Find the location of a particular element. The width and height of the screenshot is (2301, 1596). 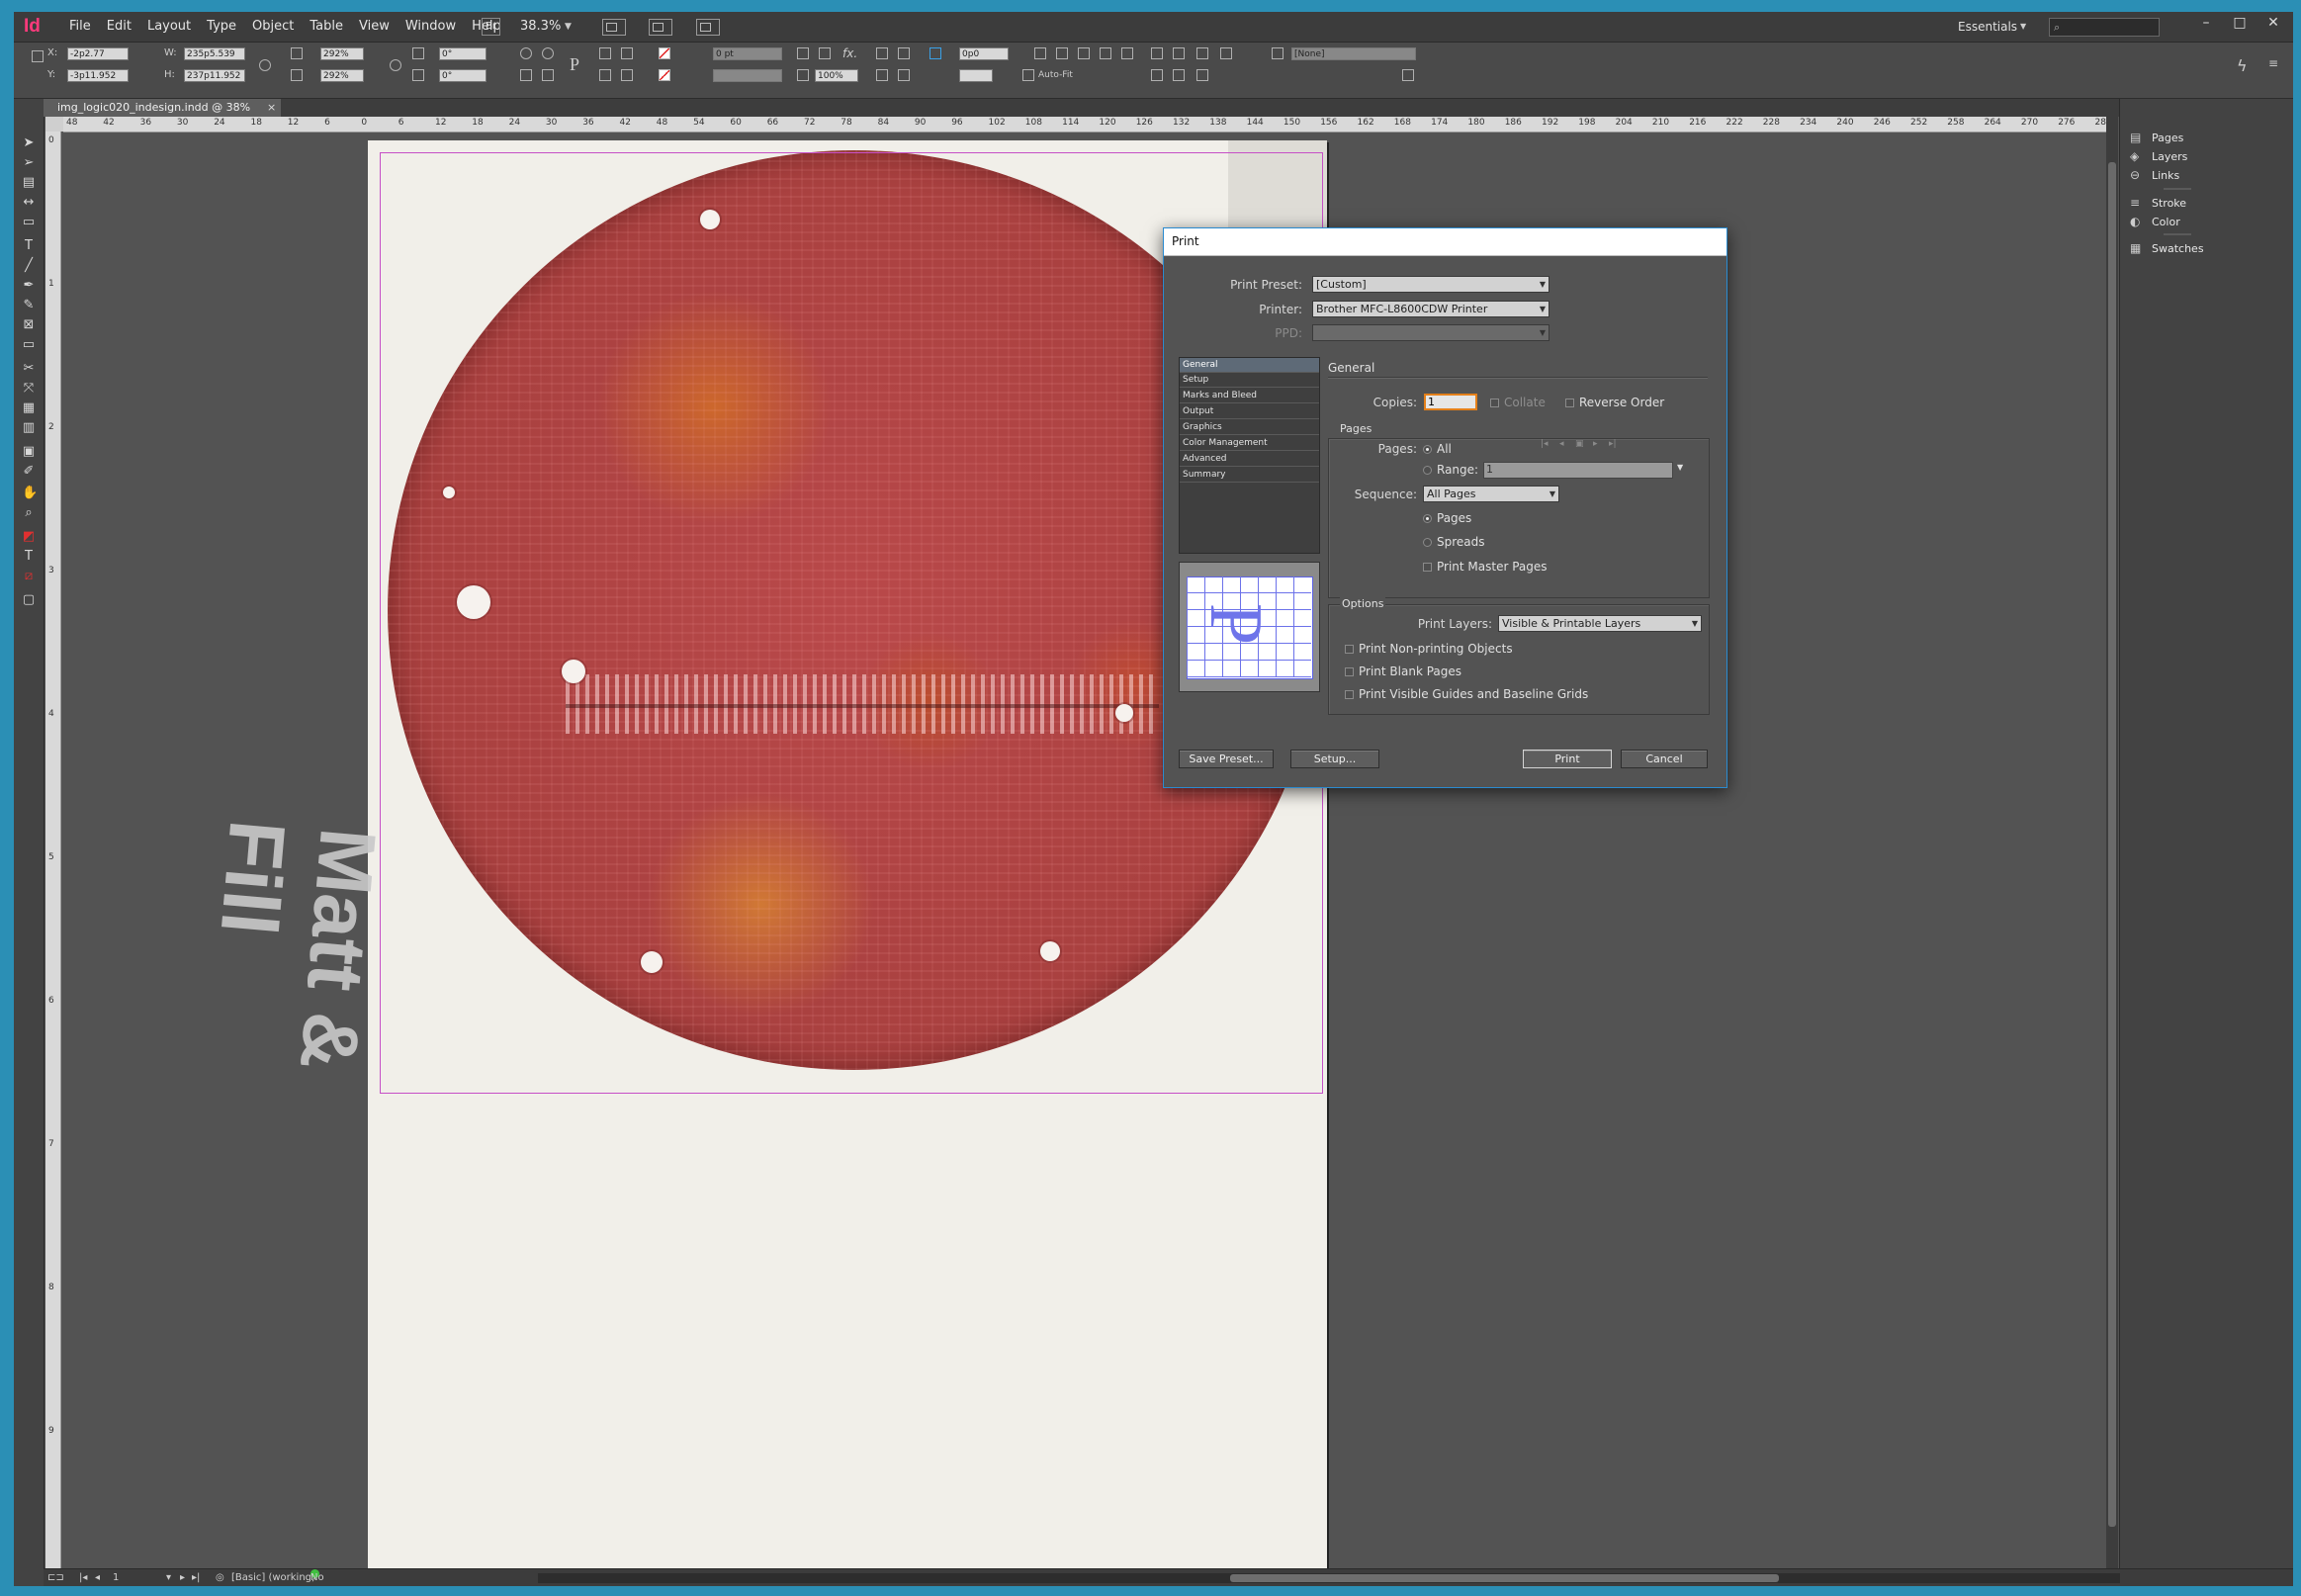

sequence-select: All Pages ▼ is located at coordinates (1491, 494).